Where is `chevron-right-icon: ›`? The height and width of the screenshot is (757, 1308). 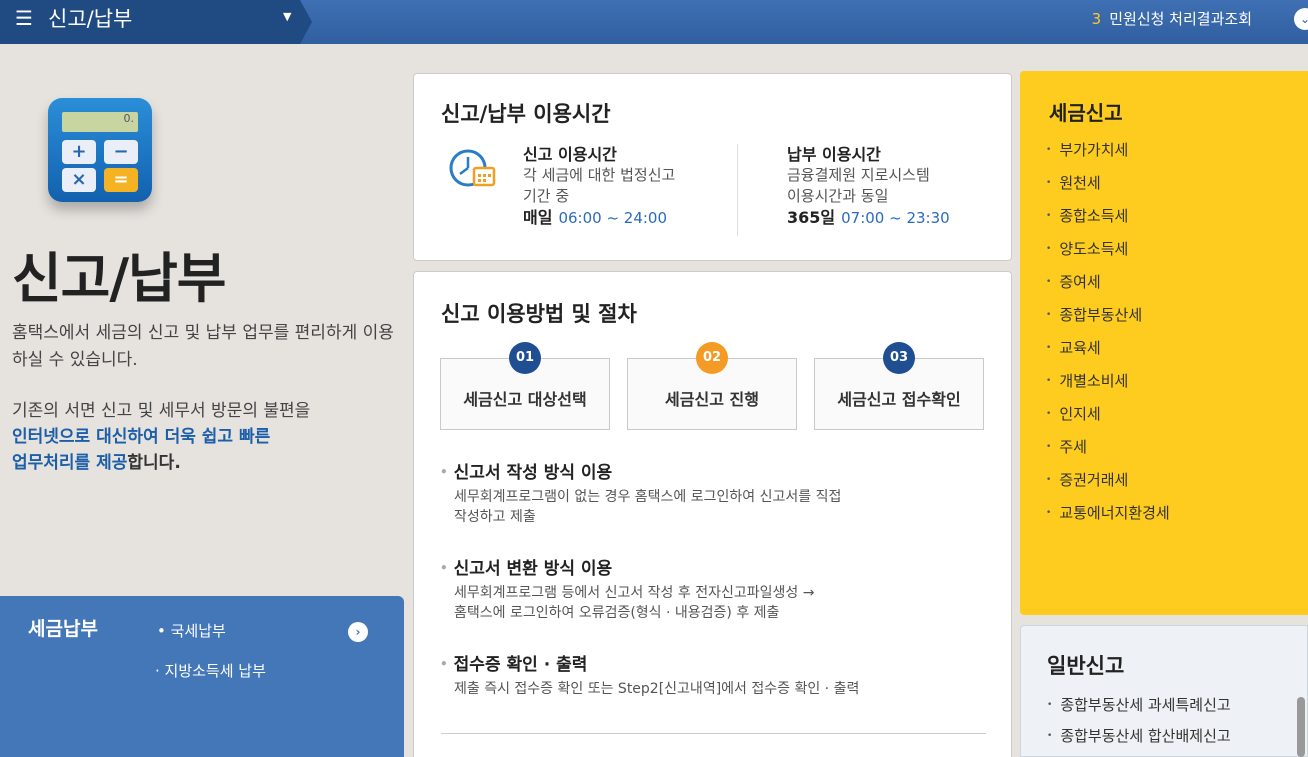
chevron-right-icon: › is located at coordinates (358, 632).